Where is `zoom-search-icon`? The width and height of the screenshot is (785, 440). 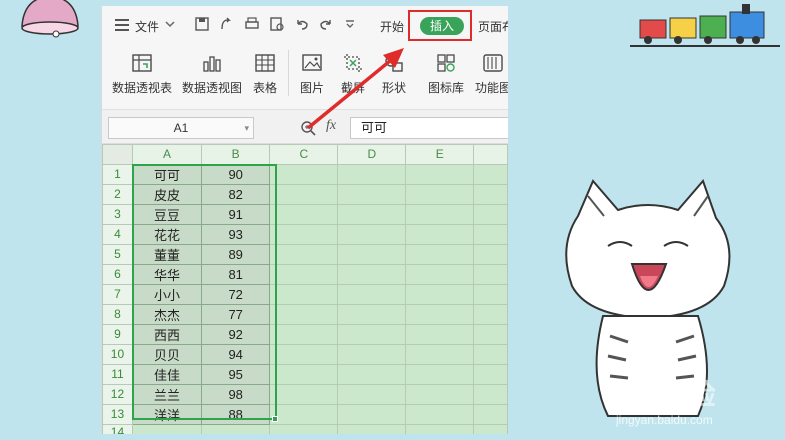
zoom-search-icon is located at coordinates (308, 128).